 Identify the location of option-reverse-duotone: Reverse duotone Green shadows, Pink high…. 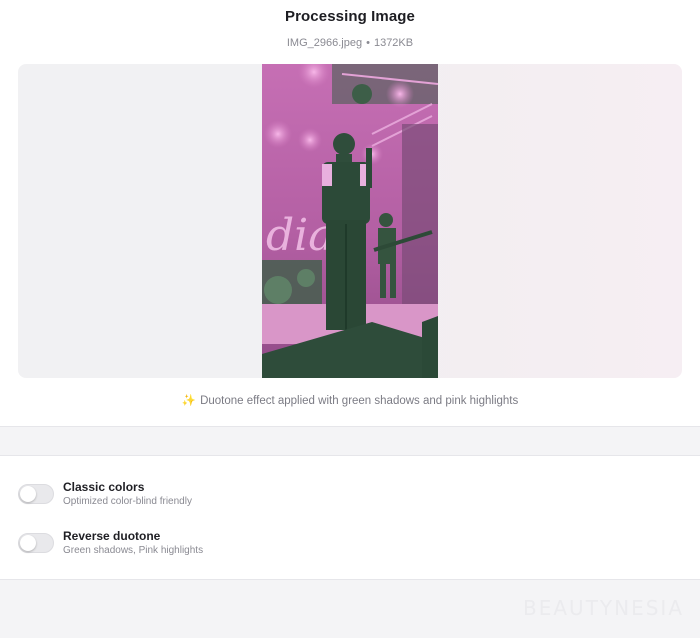
(218, 546).